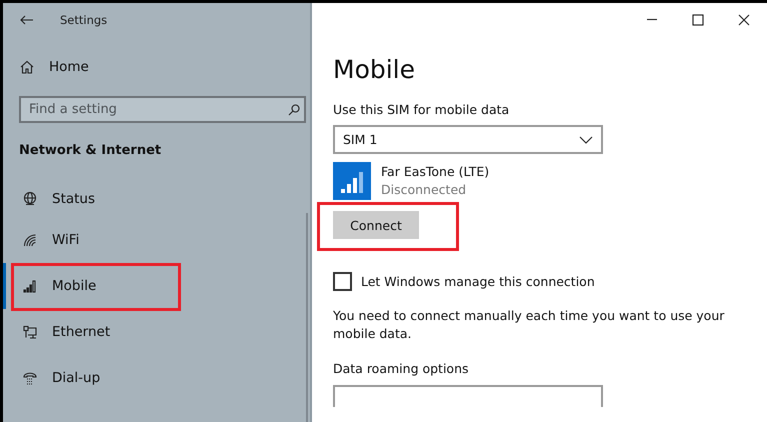 The width and height of the screenshot is (767, 422). I want to click on description-text: You need to connect manually each time you want to use your mobile data., so click(529, 325).